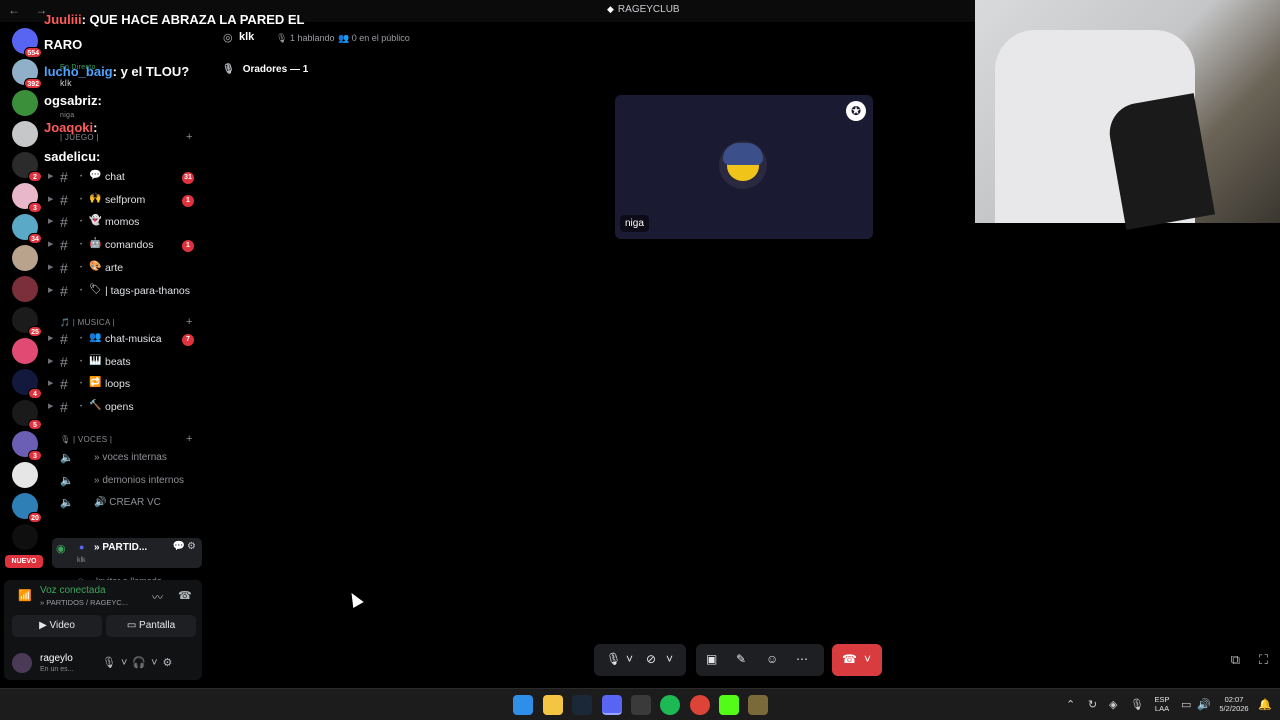 This screenshot has height=720, width=1280. Describe the element at coordinates (27, 167) in the screenshot. I see `server-icon: 2` at that location.